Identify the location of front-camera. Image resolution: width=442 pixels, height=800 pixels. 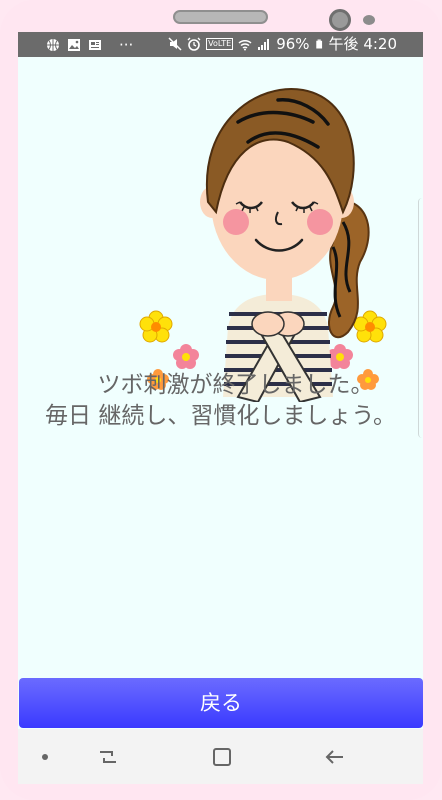
(340, 20).